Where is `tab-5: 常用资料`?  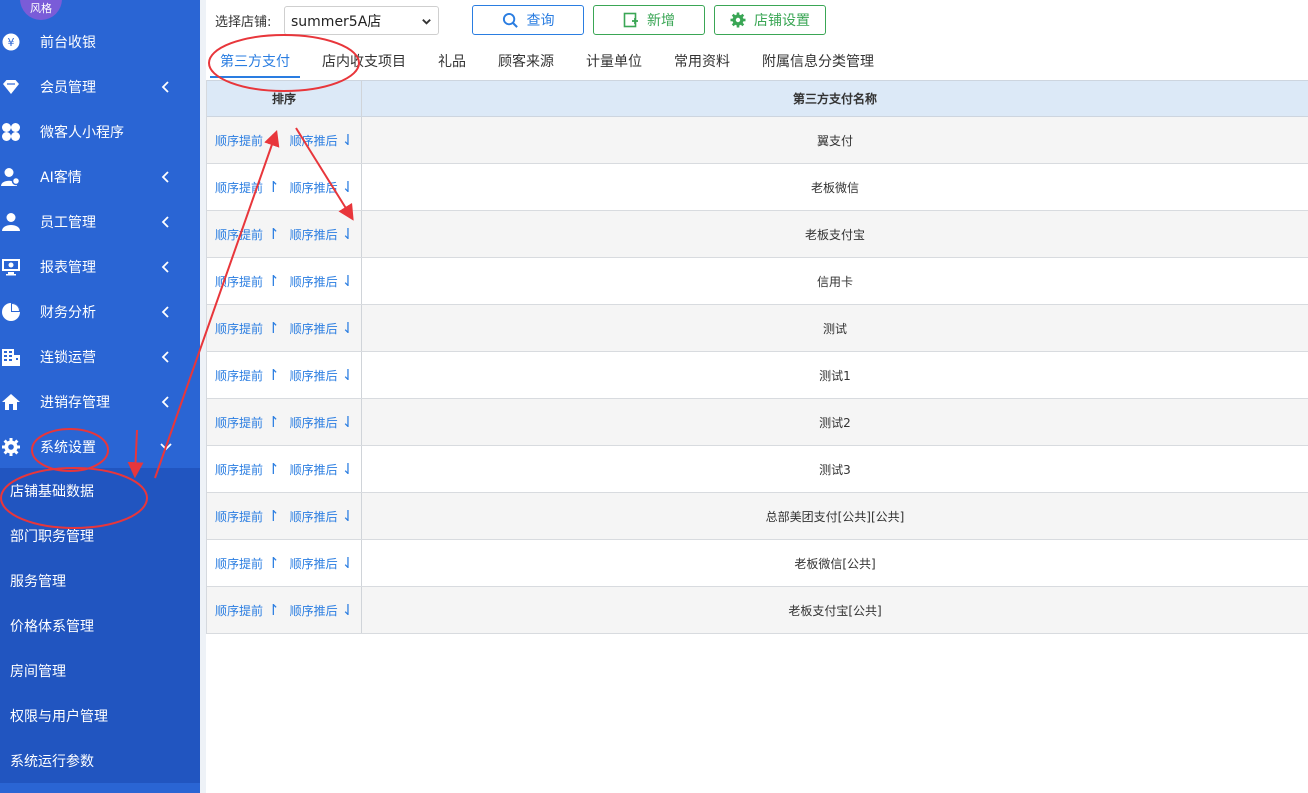
tab-5: 常用资料 is located at coordinates (702, 60).